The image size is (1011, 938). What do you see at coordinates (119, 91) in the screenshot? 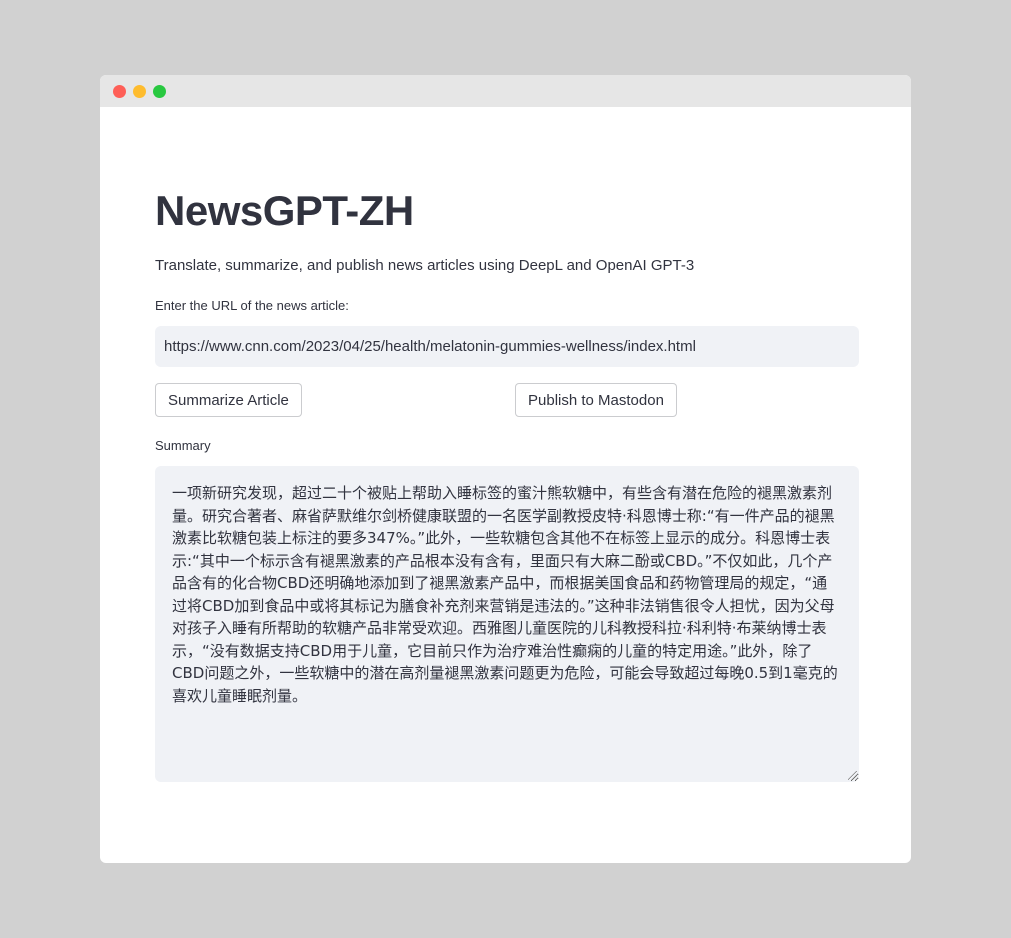
I see `close-window-button` at bounding box center [119, 91].